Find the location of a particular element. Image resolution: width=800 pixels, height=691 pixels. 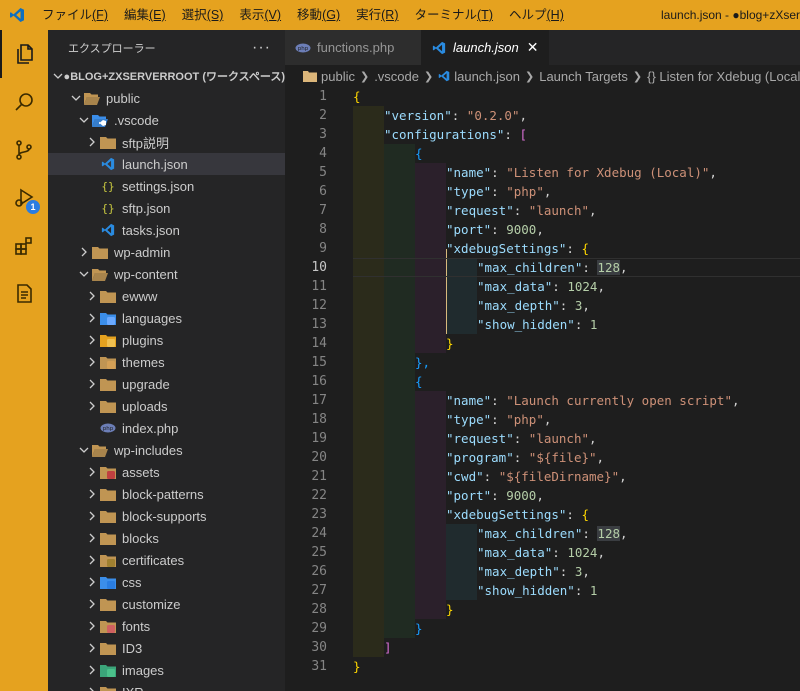

breadcrumb-item: public is located at coordinates (338, 76).